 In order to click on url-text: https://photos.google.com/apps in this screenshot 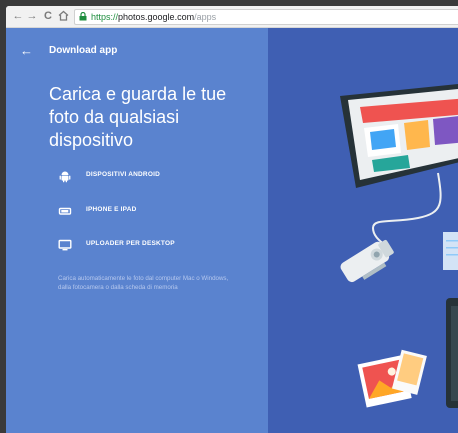, I will do `click(153, 17)`.